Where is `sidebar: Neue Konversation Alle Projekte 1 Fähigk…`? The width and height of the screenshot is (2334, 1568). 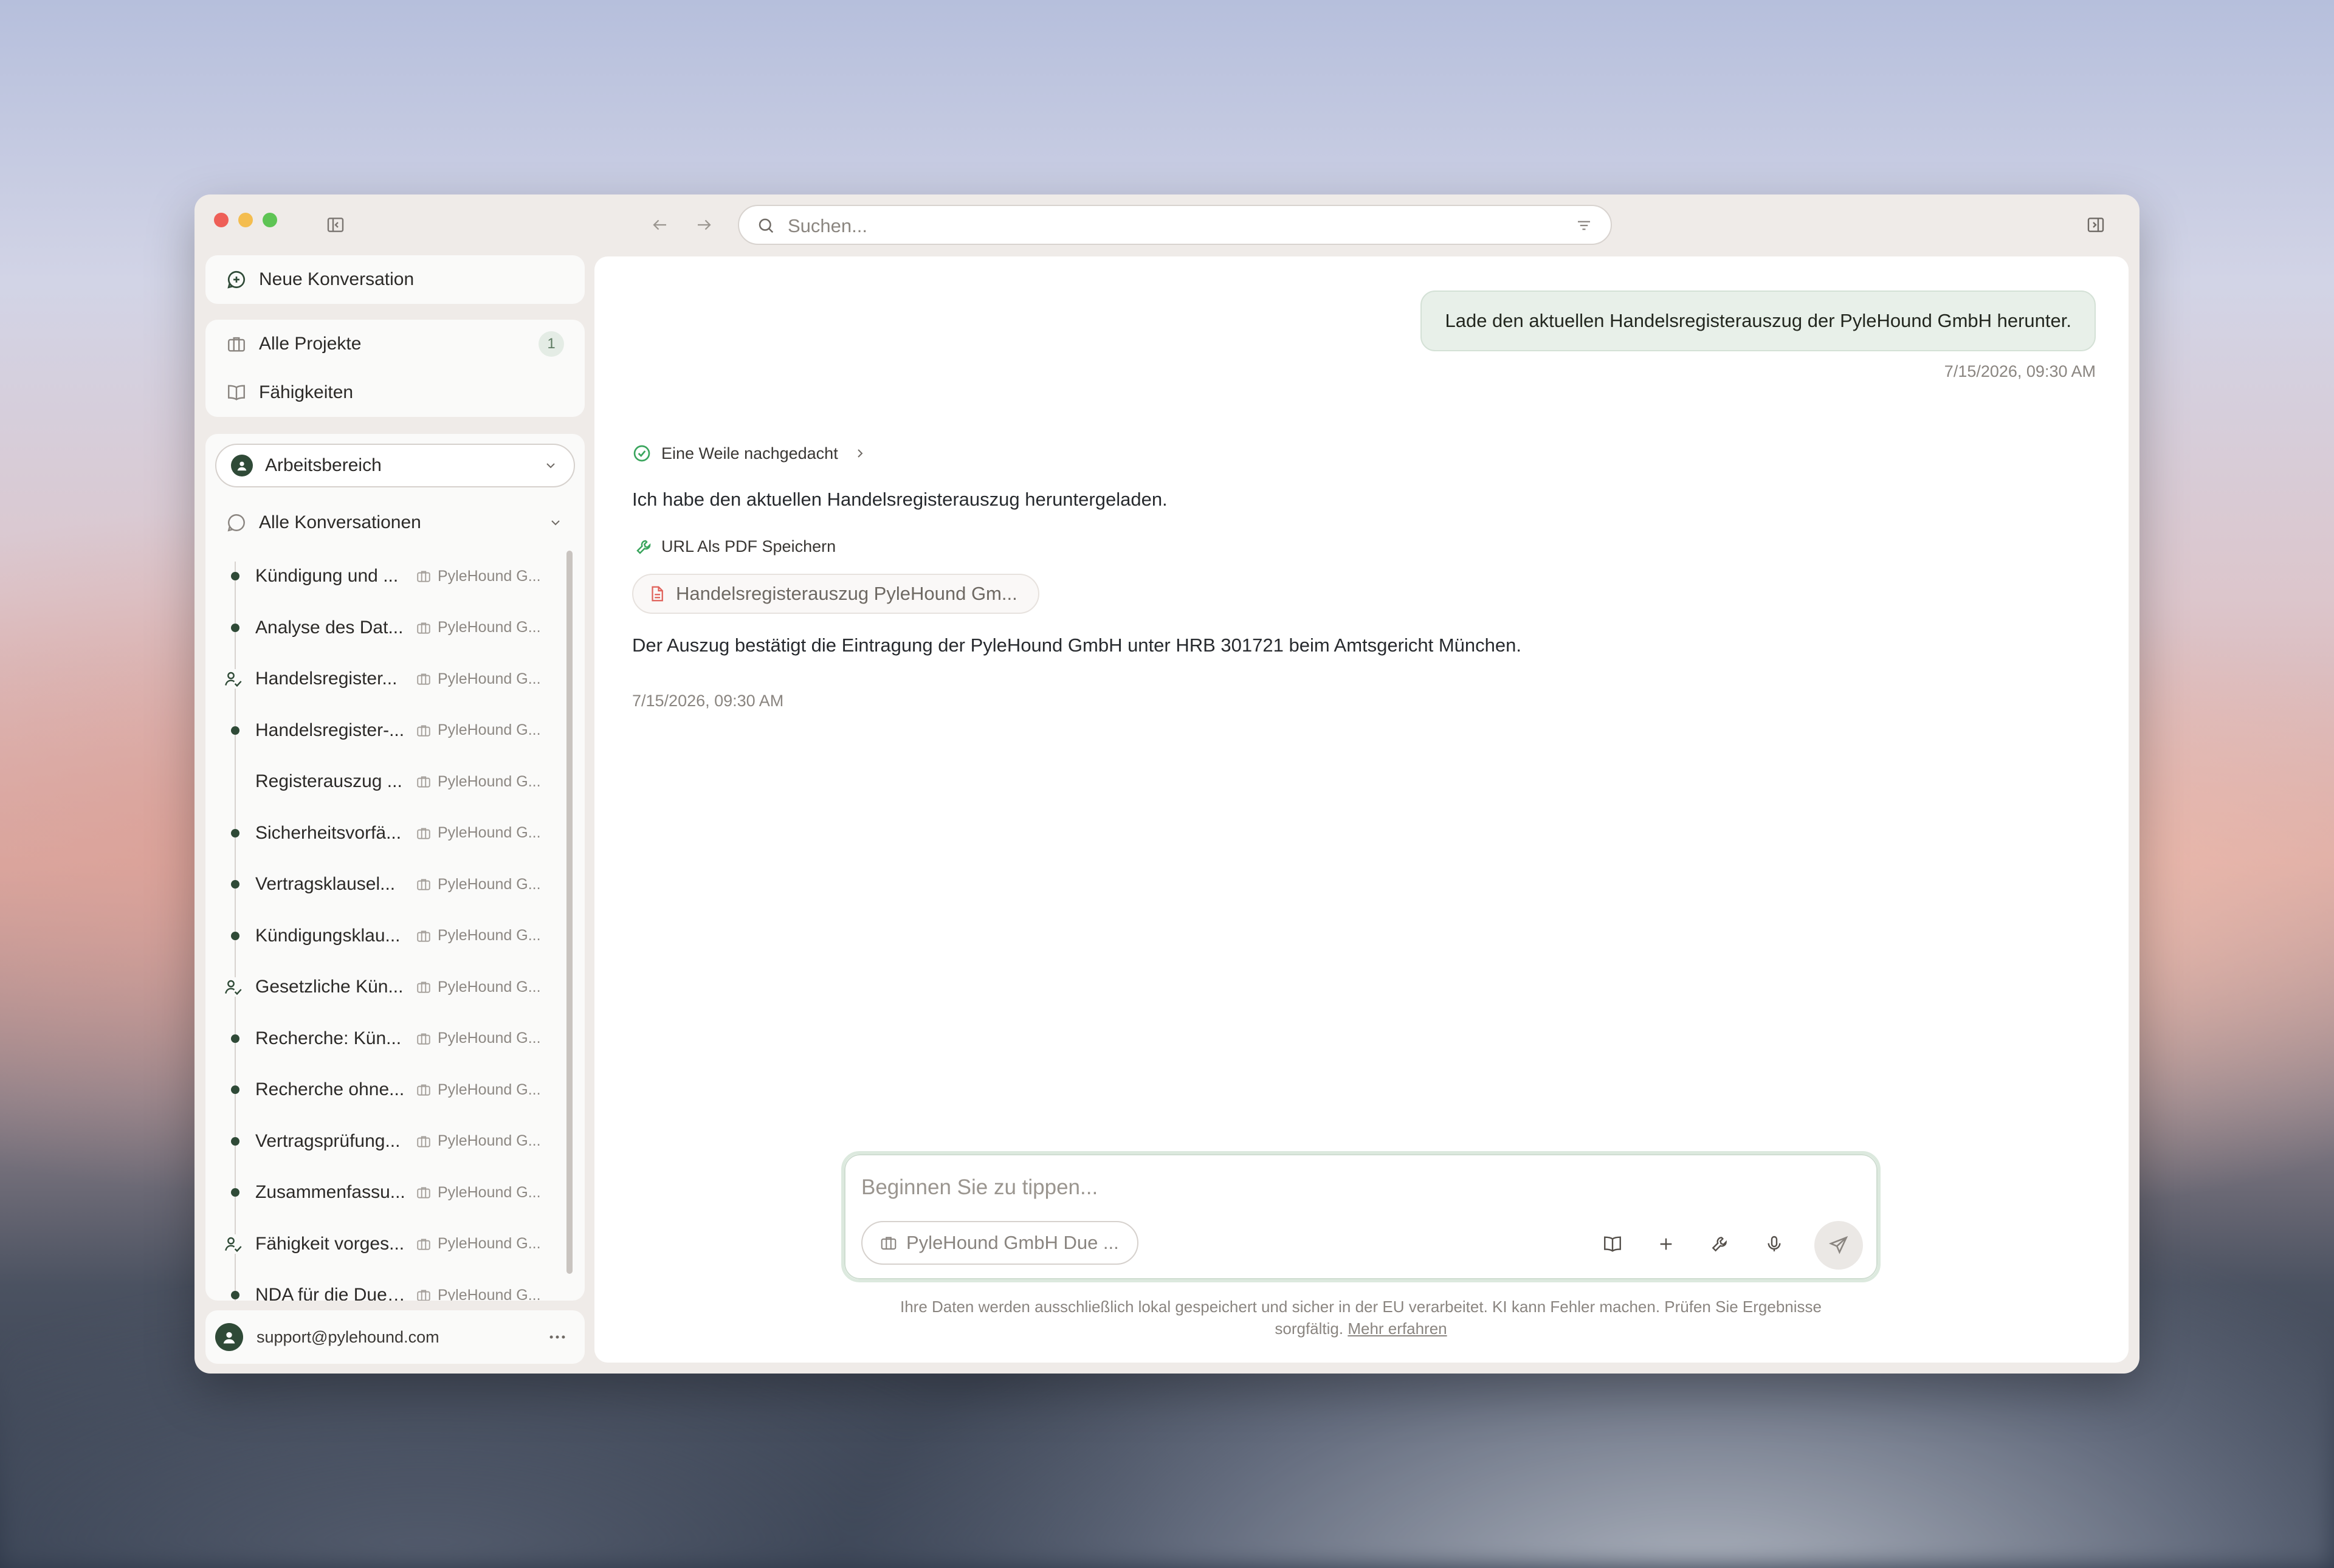 sidebar: Neue Konversation Alle Projekte 1 Fähigk… is located at coordinates (395, 809).